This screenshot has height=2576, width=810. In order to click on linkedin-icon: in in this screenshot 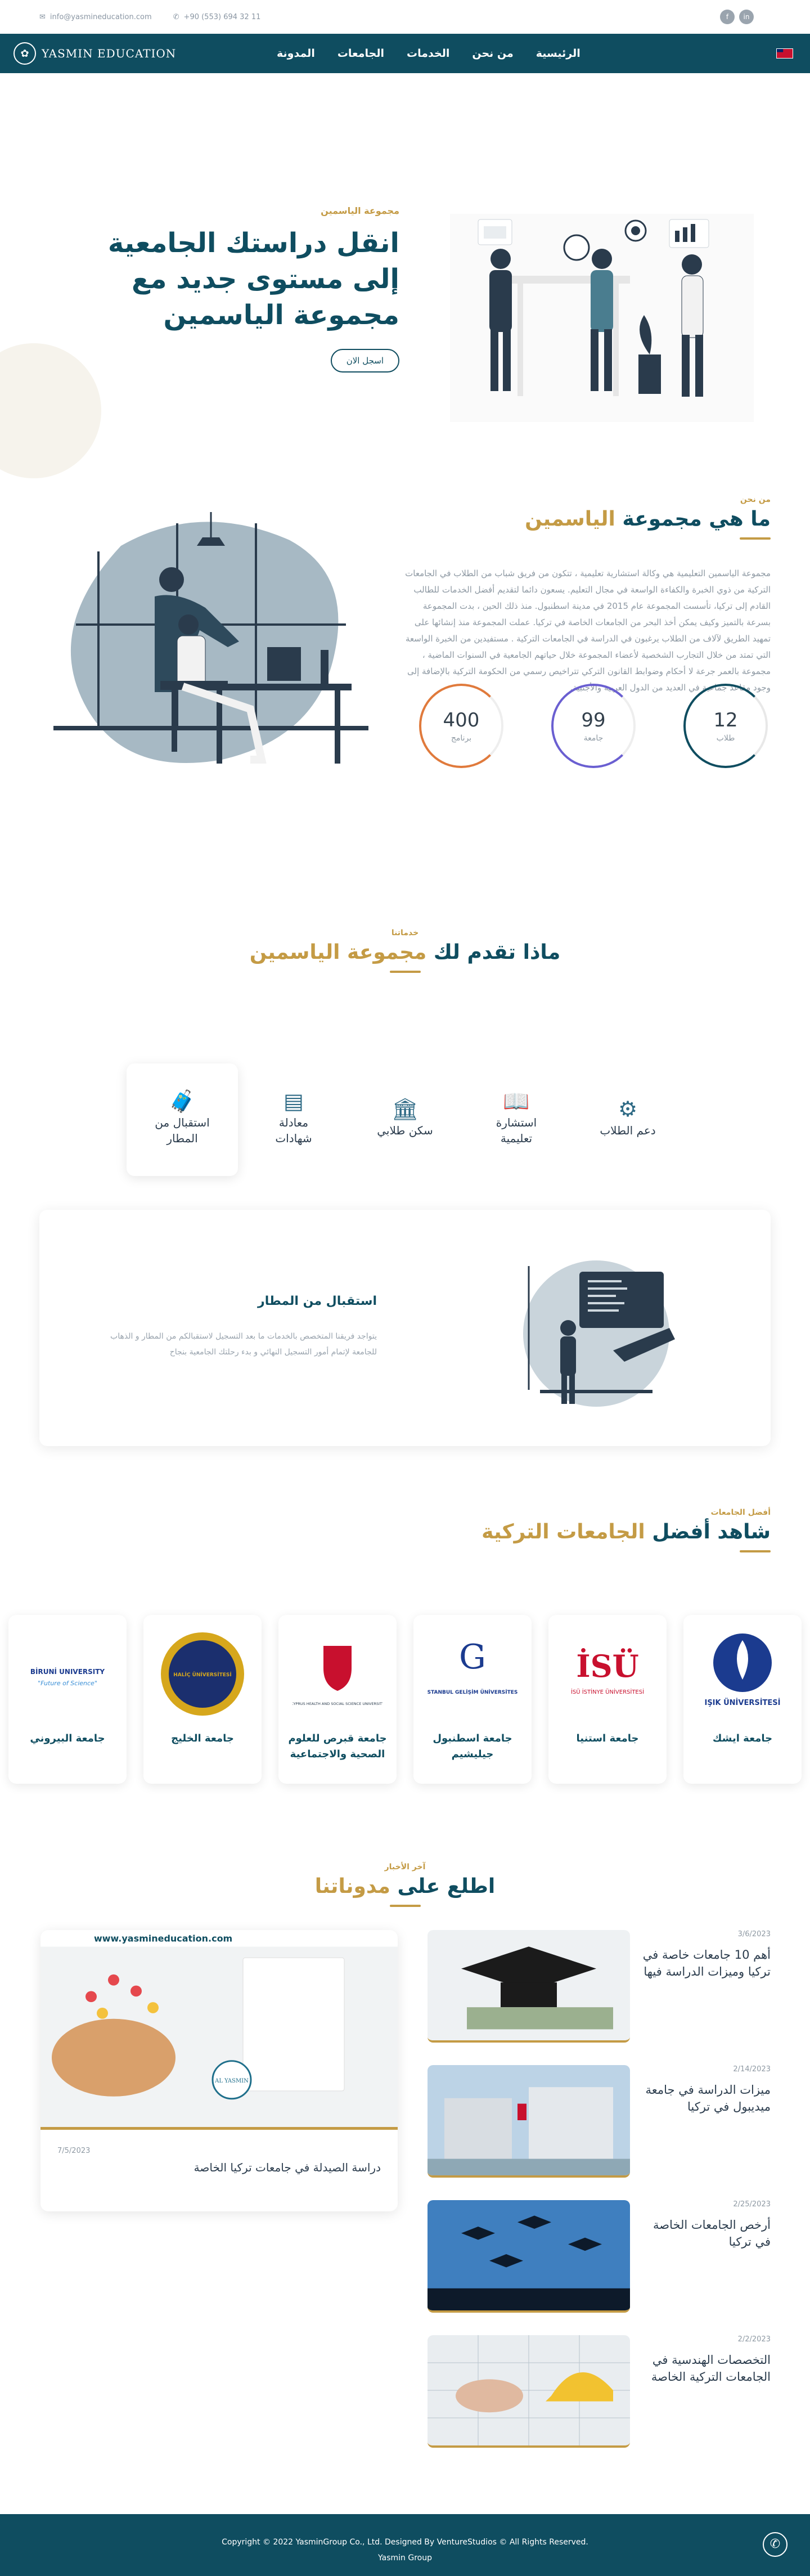, I will do `click(746, 17)`.